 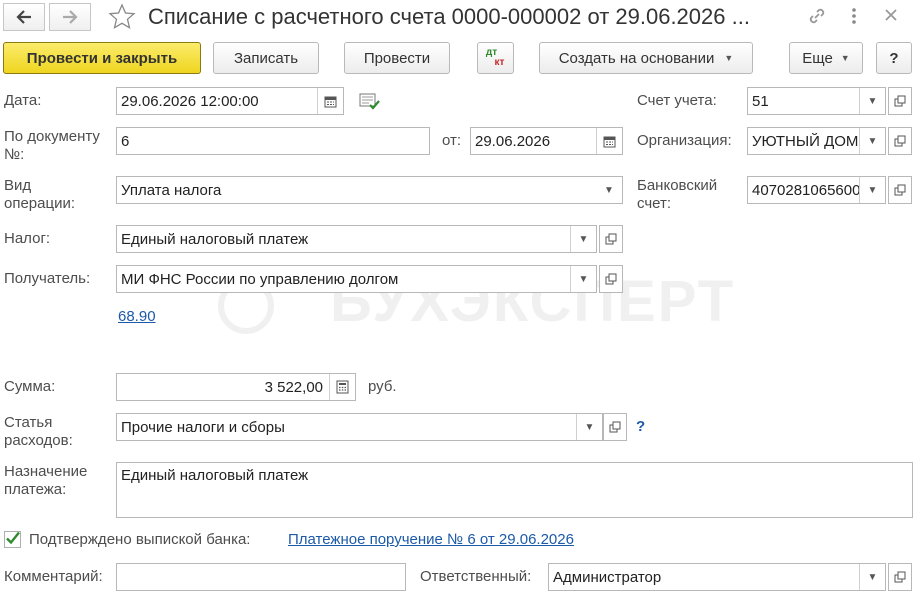 I want to click on tax-select: Единый налоговый платеж ▼, so click(x=356, y=239).